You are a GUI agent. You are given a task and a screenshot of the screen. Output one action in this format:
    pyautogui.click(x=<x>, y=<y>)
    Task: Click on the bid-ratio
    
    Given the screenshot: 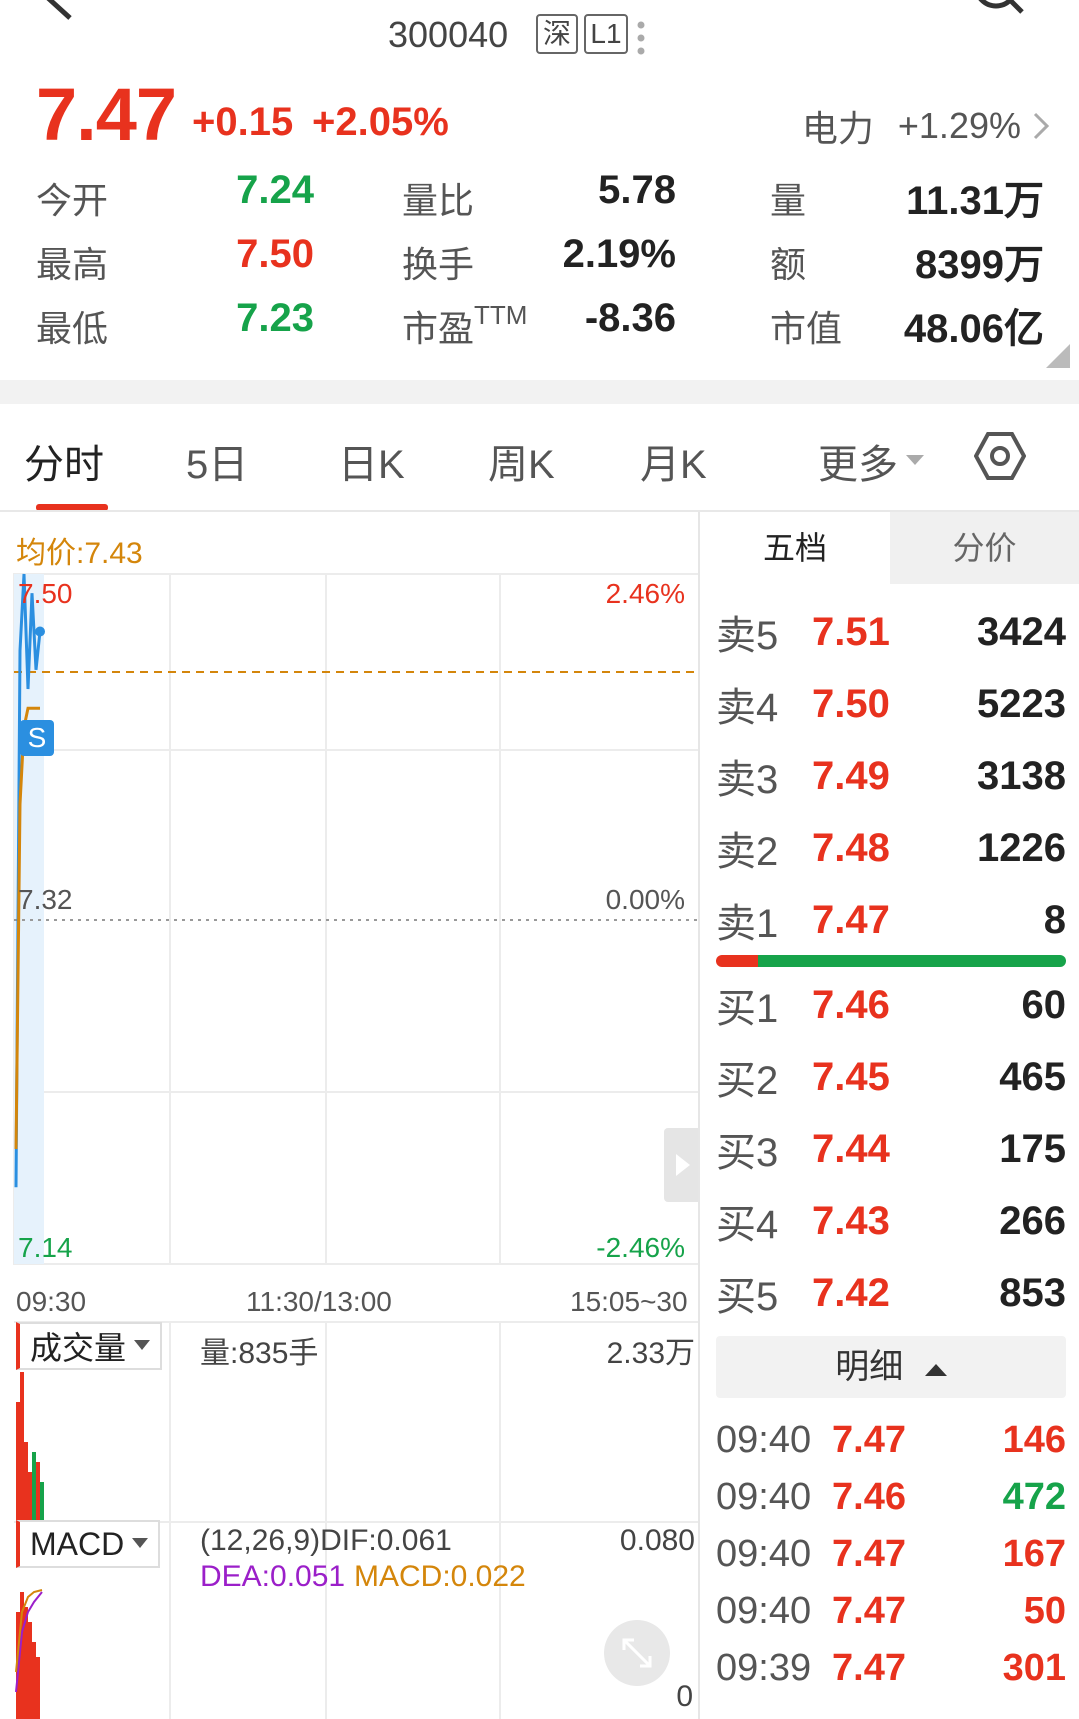 What is the action you would take?
    pyautogui.click(x=912, y=961)
    